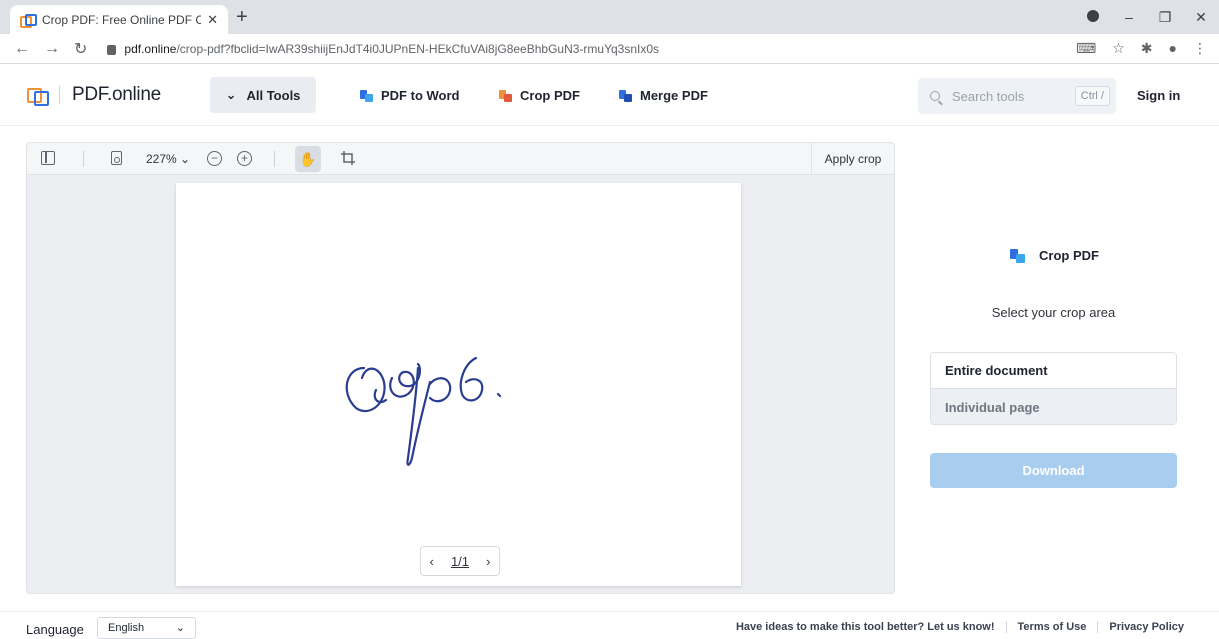 Image resolution: width=1219 pixels, height=639 pixels. I want to click on logo-divider, so click(59, 95).